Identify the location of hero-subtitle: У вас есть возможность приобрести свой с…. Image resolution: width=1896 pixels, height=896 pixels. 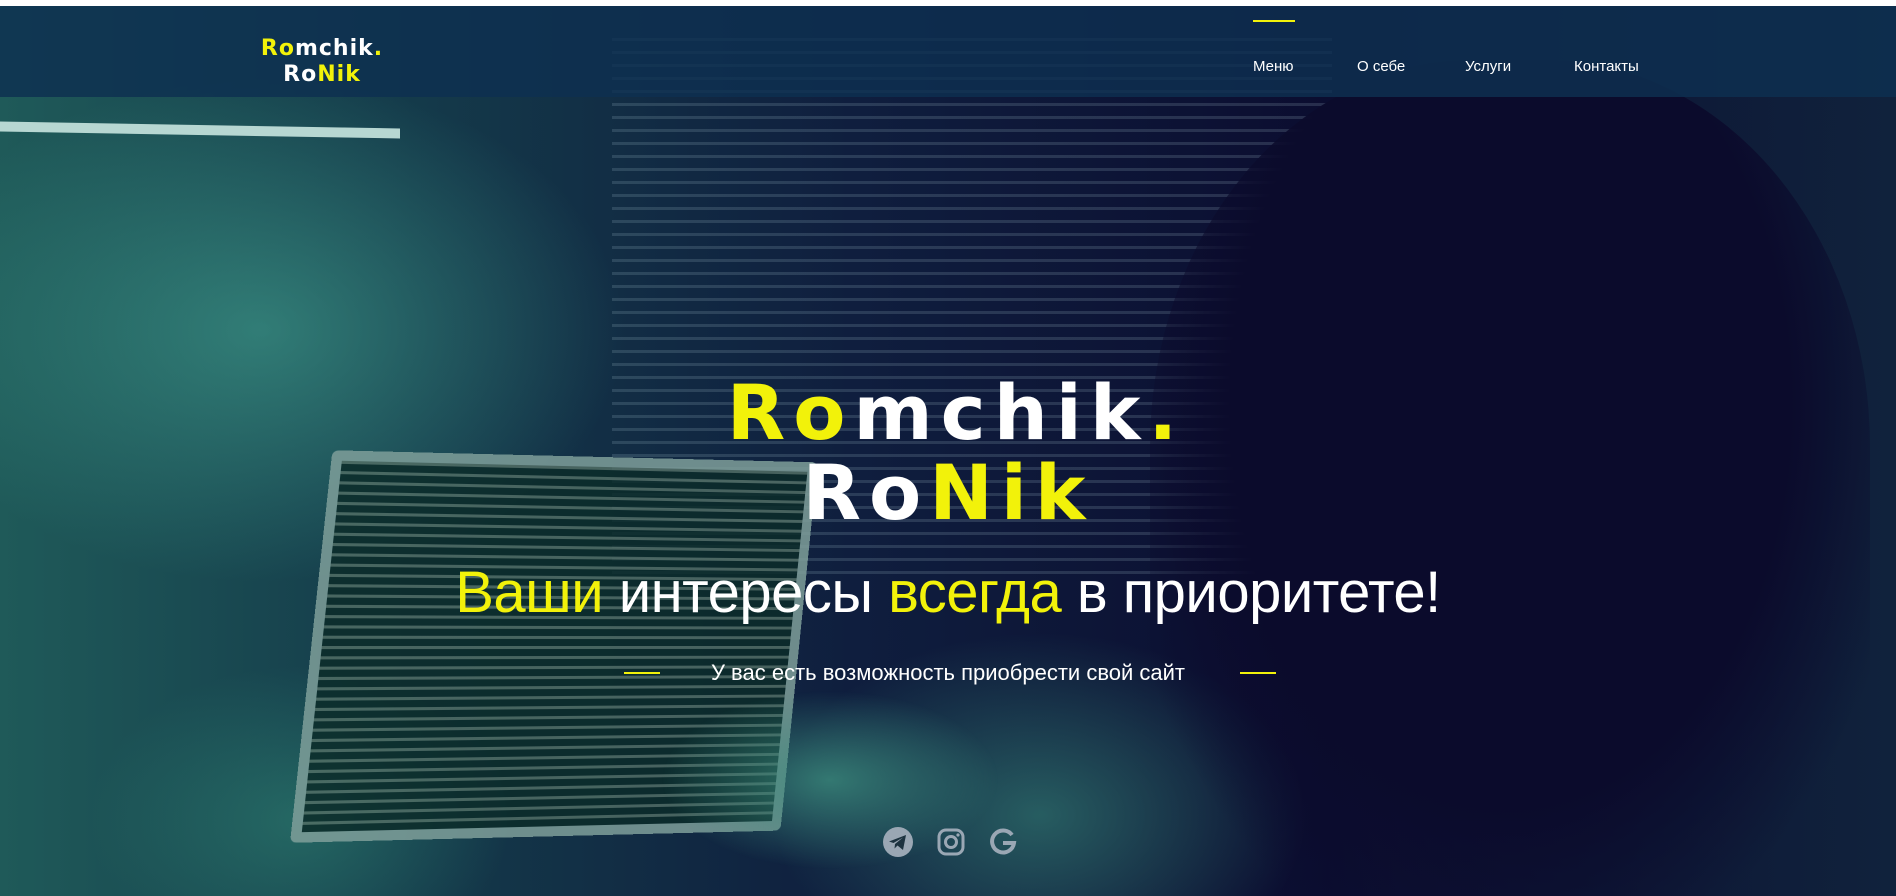
(948, 672).